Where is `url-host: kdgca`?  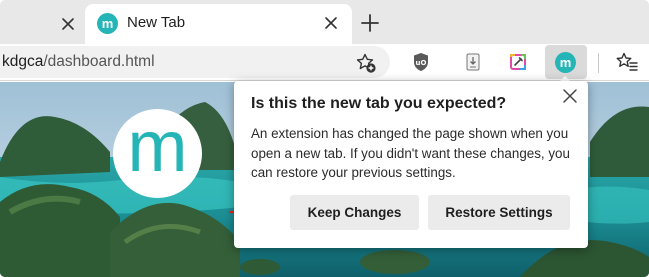
url-host: kdgca is located at coordinates (23, 61).